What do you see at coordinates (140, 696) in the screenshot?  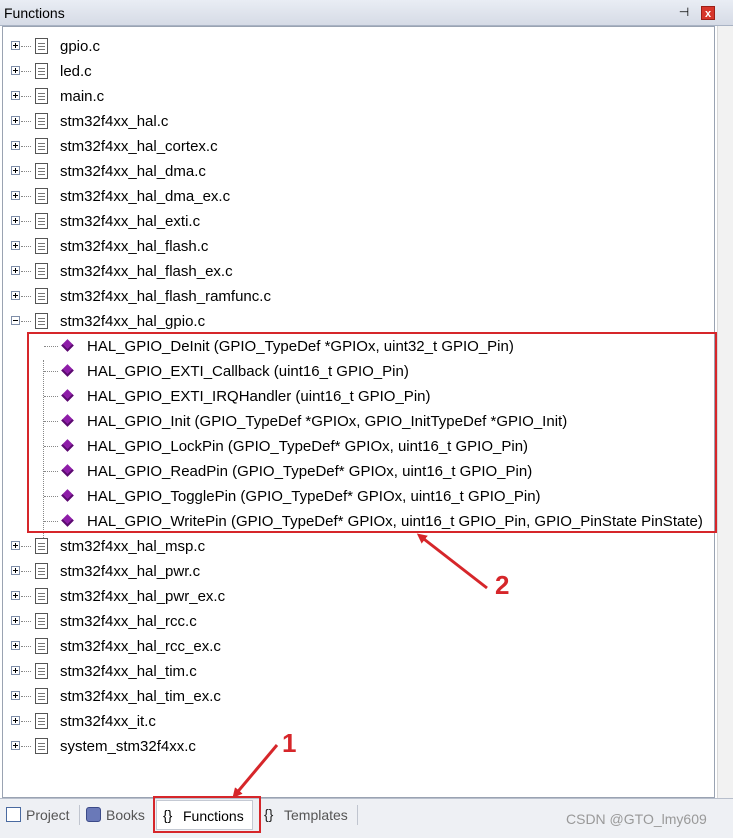 I see `tree-file-label: stm32f4xx_hal_tim_ex.c` at bounding box center [140, 696].